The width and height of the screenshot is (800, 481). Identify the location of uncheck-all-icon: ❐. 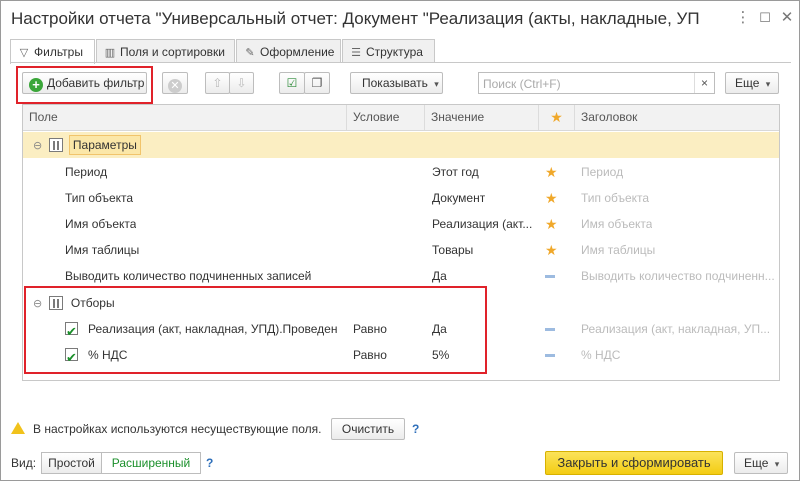
(317, 83).